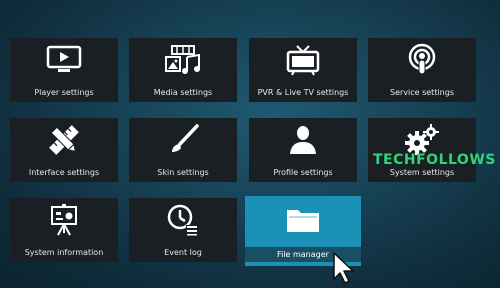 The image size is (500, 288). I want to click on tile-service-settings: Service settings, so click(422, 70).